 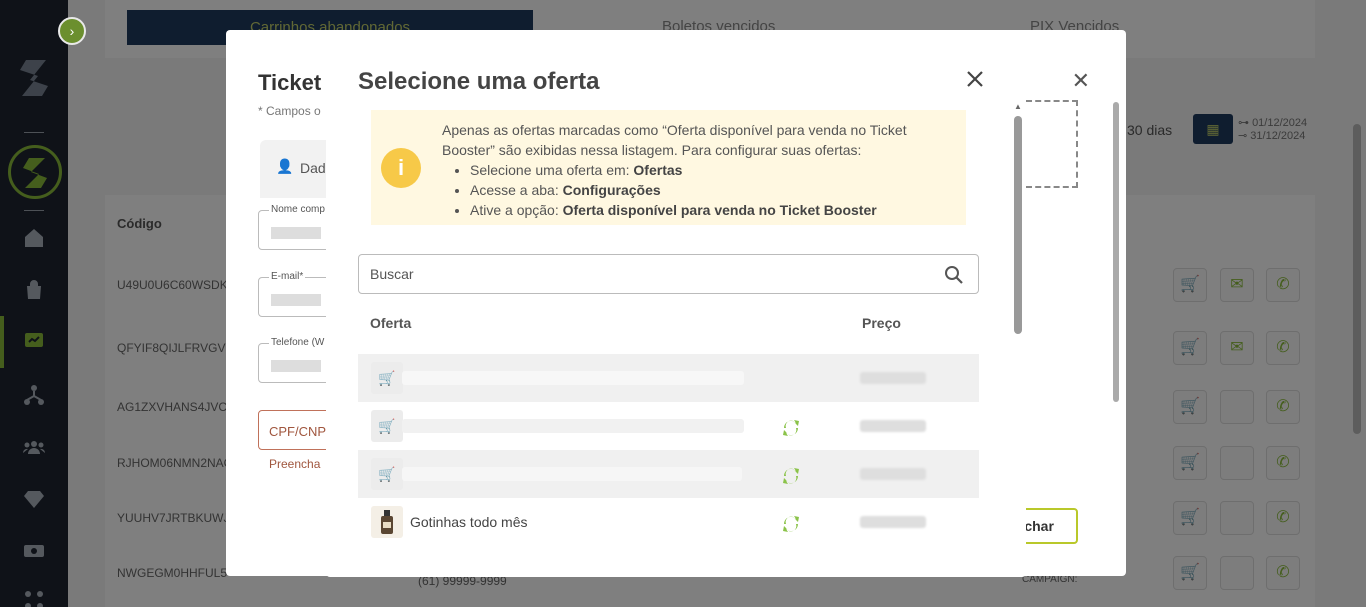 I want to click on tab-label: Dad, so click(x=313, y=168).